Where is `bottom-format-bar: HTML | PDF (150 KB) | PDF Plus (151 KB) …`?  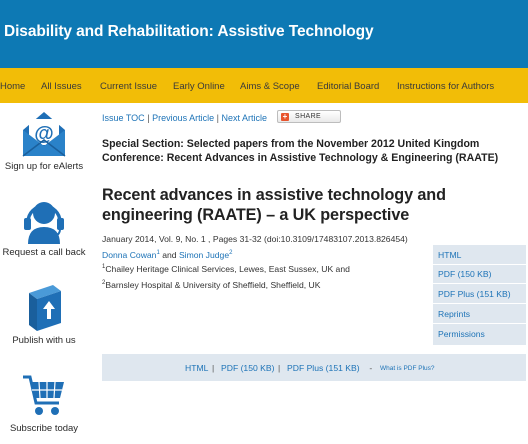
bottom-format-bar: HTML | PDF (150 KB) | PDF Plus (151 KB) … is located at coordinates (314, 367).